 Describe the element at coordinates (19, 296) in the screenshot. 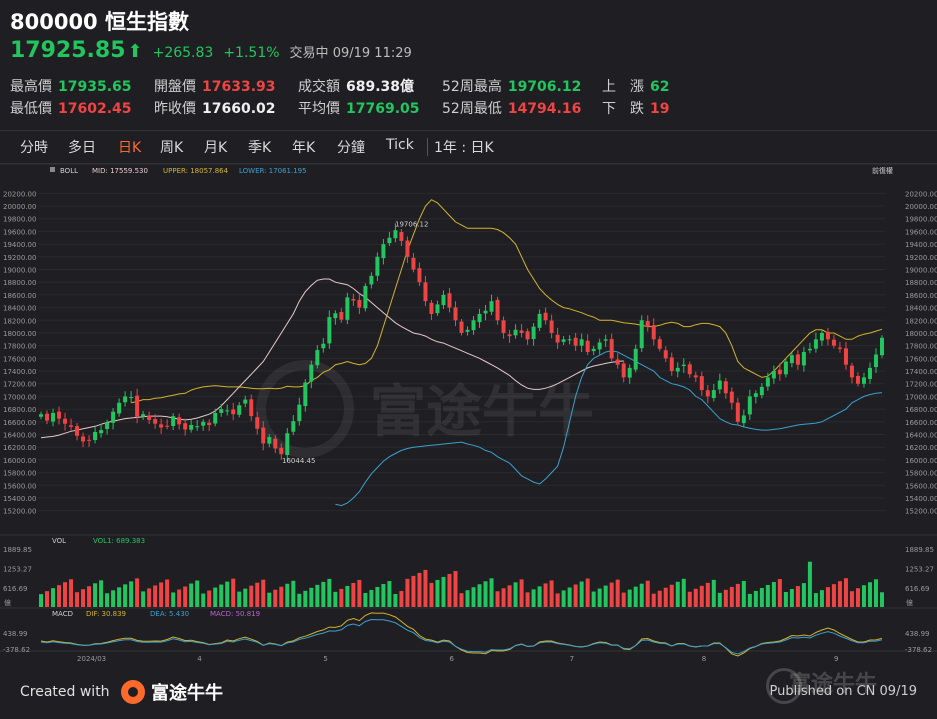

I see `price-tick-left: 18600.00` at that location.